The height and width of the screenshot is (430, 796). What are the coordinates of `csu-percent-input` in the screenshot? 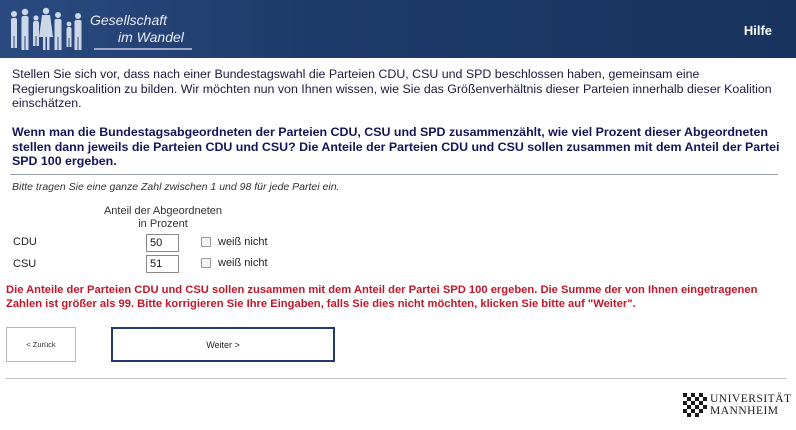 It's located at (162, 264).